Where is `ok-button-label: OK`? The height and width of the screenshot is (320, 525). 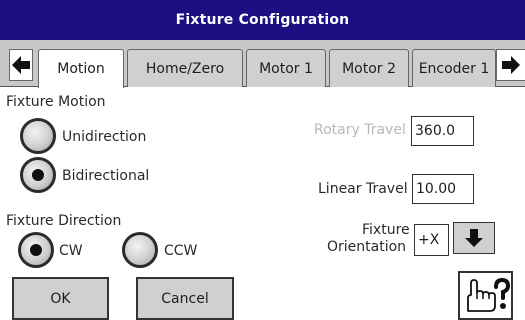 ok-button-label: OK is located at coordinates (60, 298).